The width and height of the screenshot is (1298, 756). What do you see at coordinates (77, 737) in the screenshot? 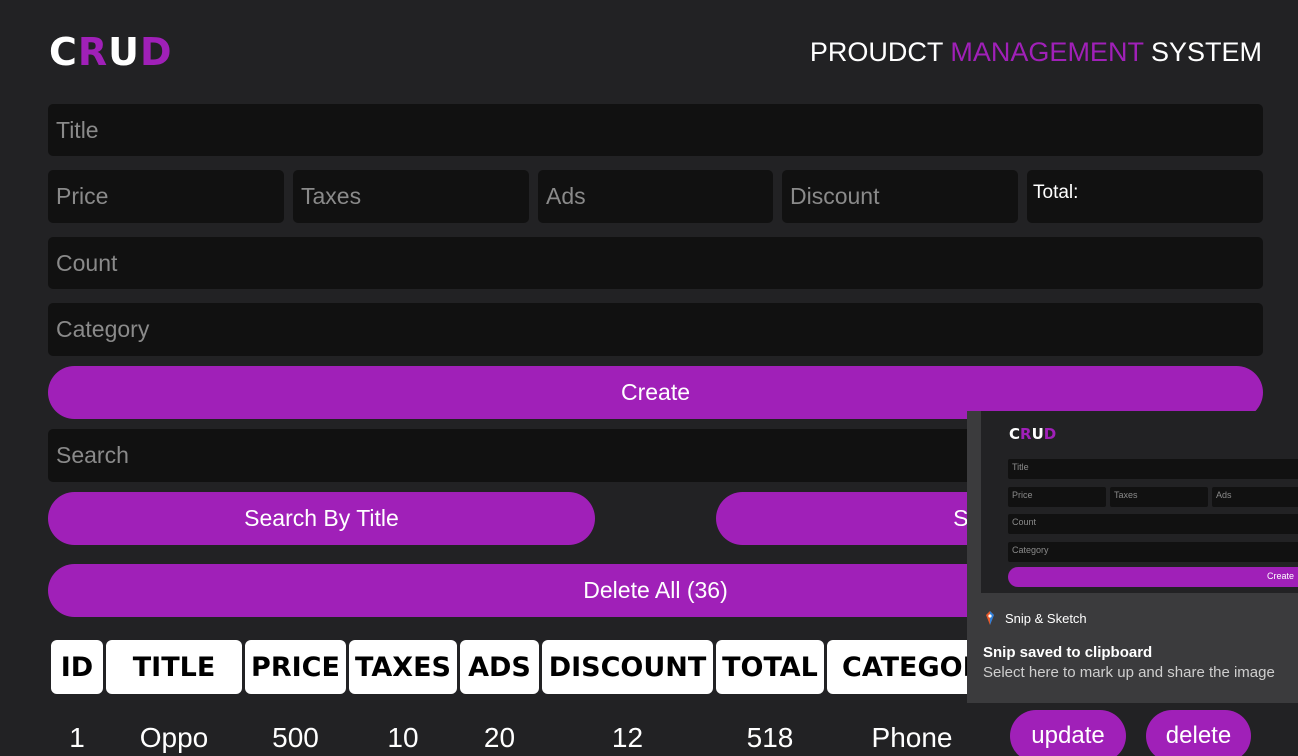
I see `cell-id: 1` at bounding box center [77, 737].